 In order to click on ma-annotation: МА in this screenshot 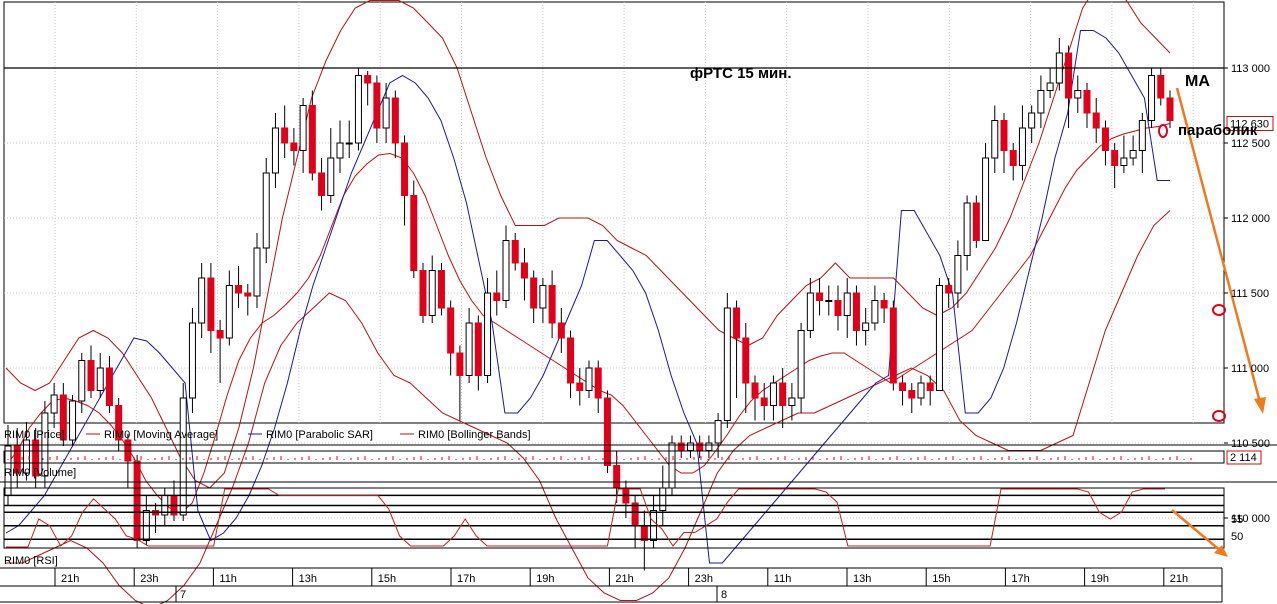, I will do `click(1197, 81)`.